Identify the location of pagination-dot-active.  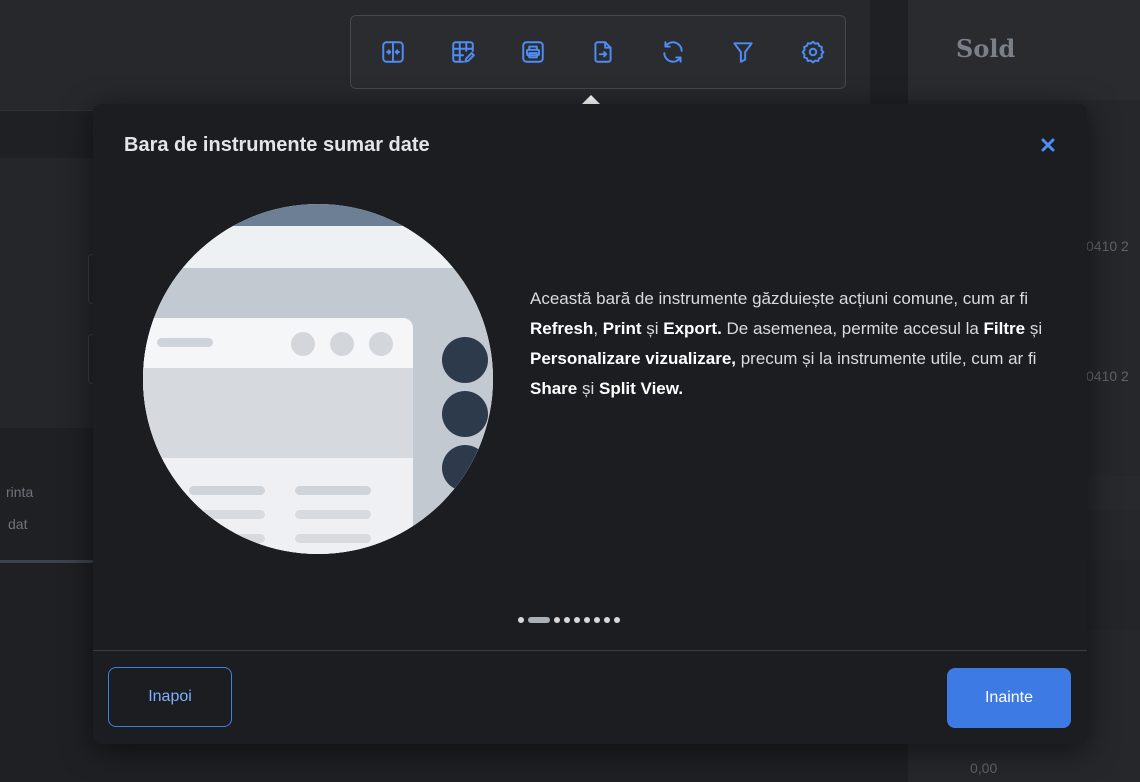
(539, 620).